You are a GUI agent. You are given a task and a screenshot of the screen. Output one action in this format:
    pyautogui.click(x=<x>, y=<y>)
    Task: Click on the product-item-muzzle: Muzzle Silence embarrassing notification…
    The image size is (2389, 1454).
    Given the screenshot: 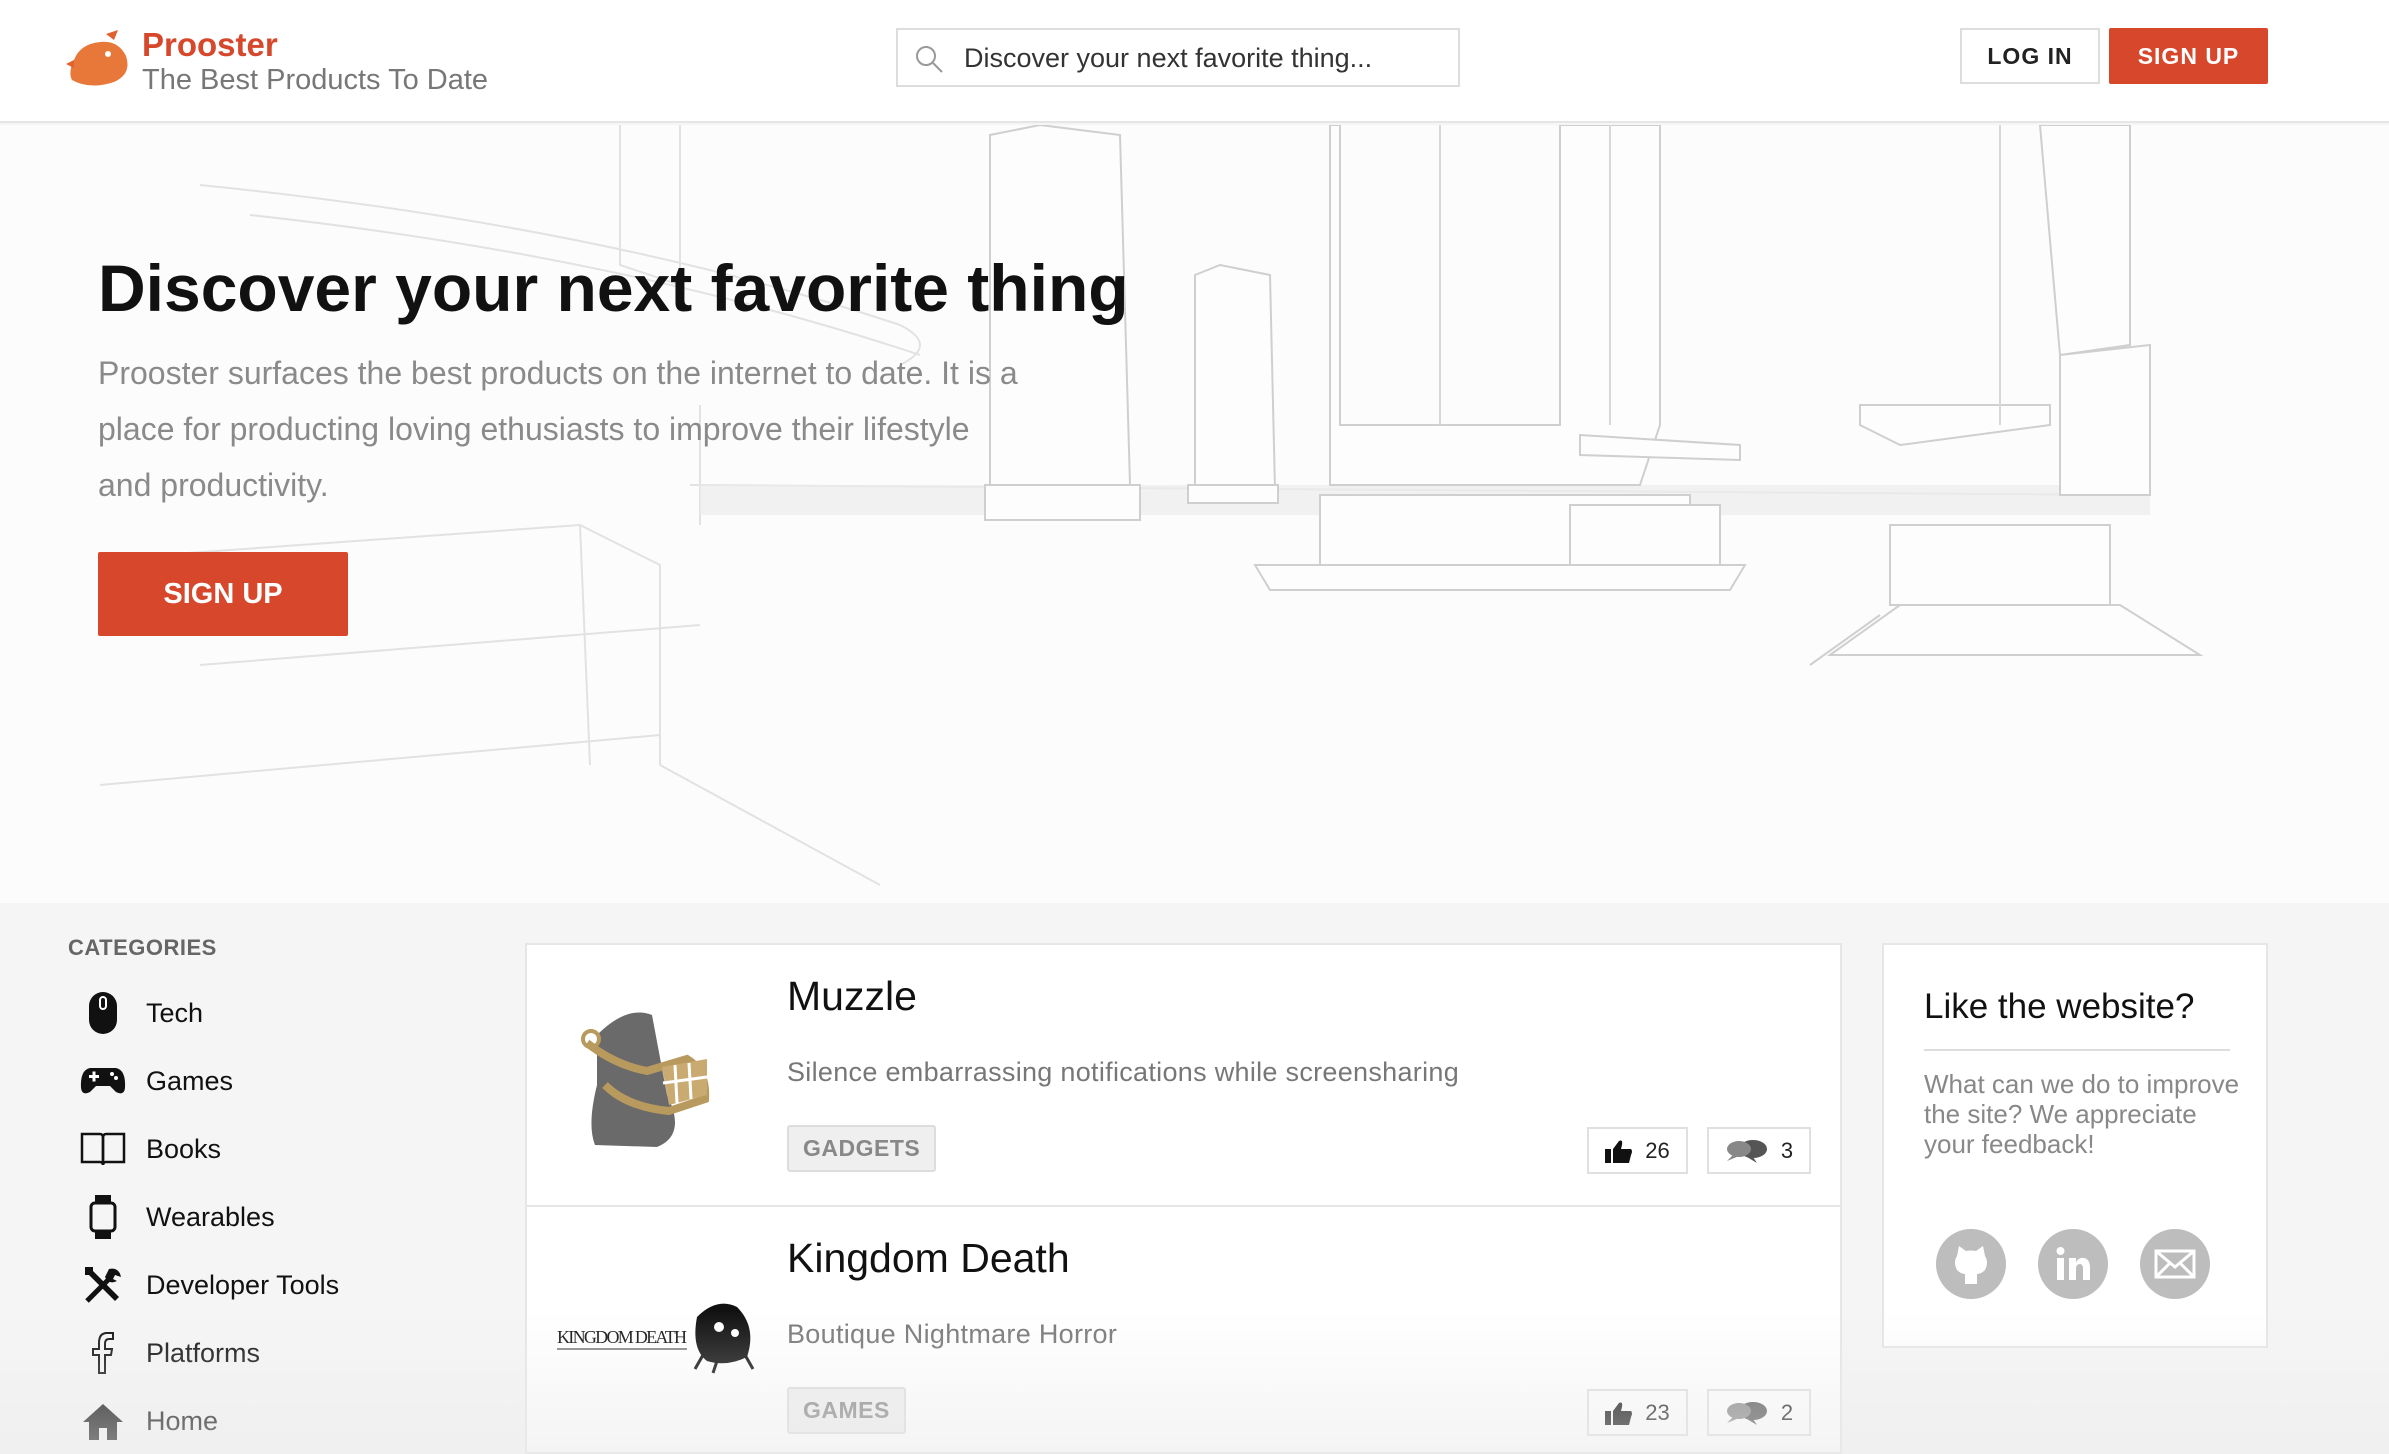 What is the action you would take?
    pyautogui.click(x=1183, y=1076)
    